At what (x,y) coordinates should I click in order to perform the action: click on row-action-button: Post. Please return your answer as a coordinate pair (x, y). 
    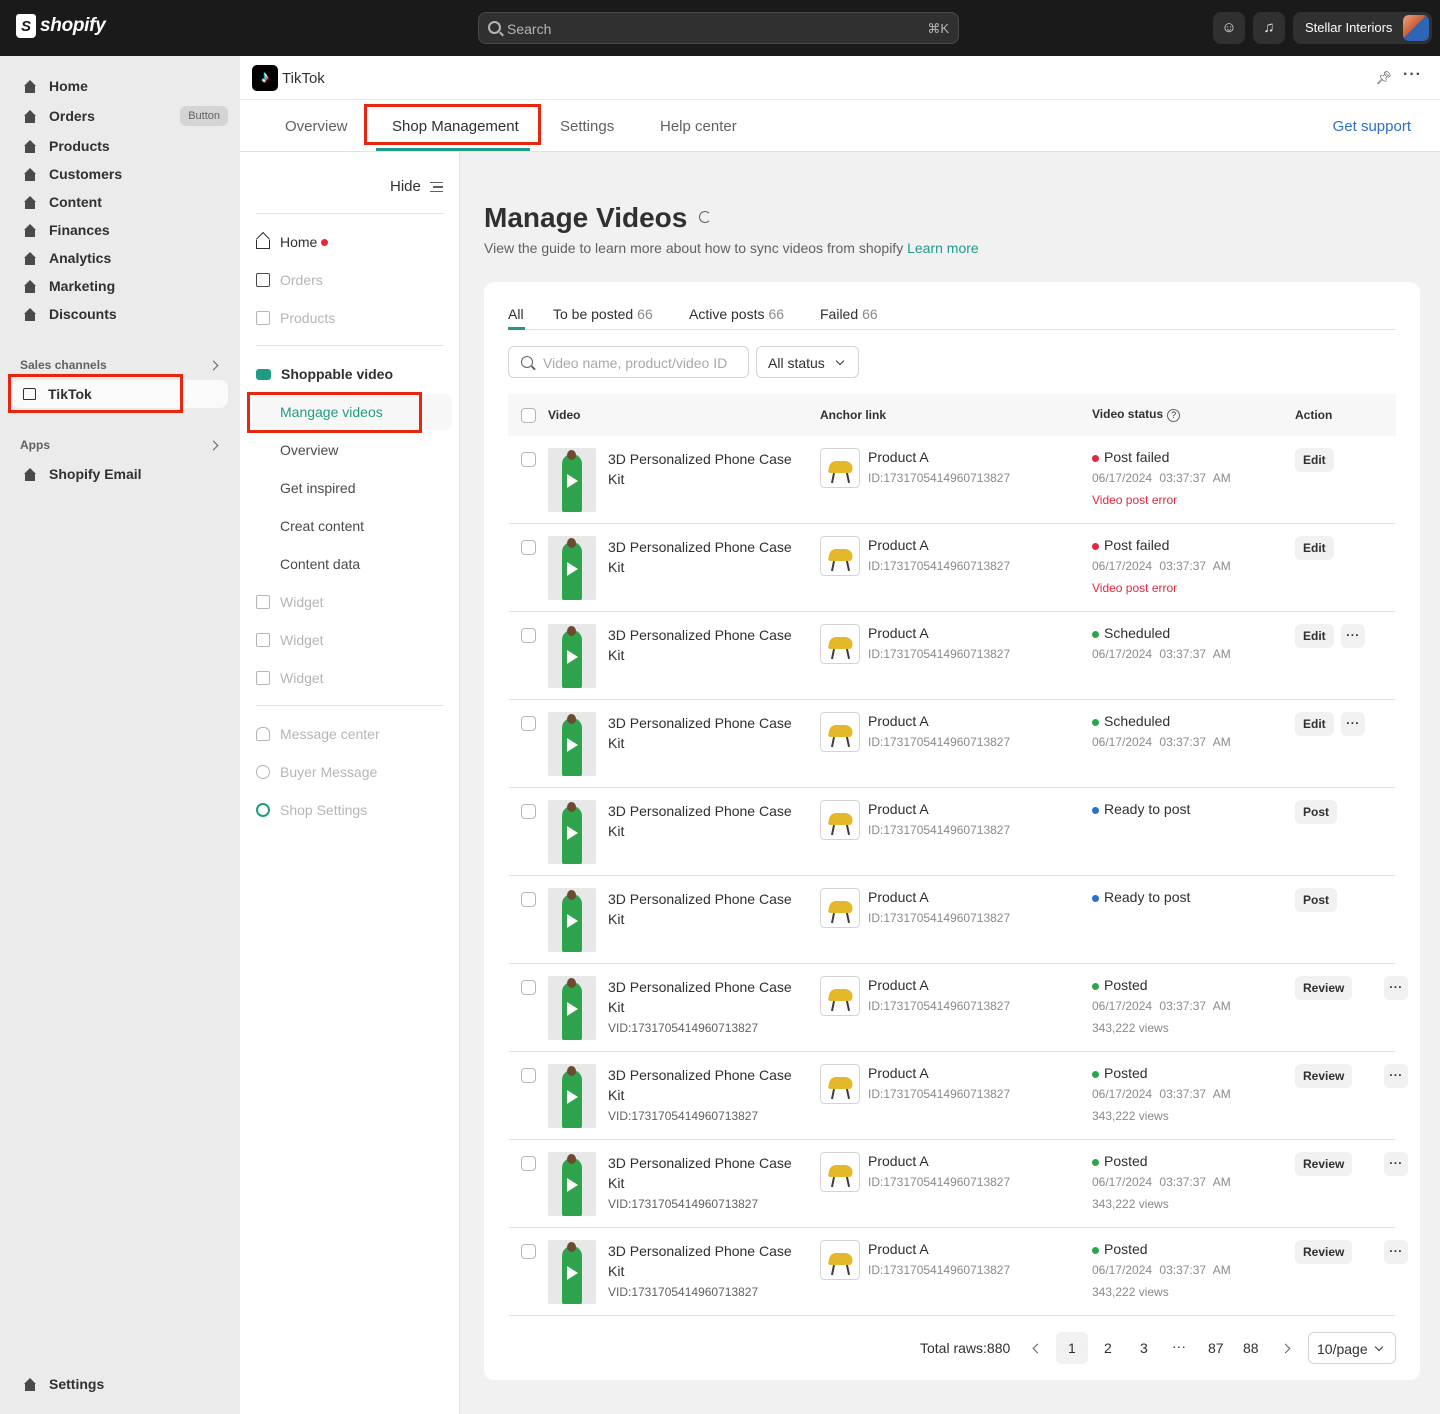
    Looking at the image, I should click on (1316, 900).